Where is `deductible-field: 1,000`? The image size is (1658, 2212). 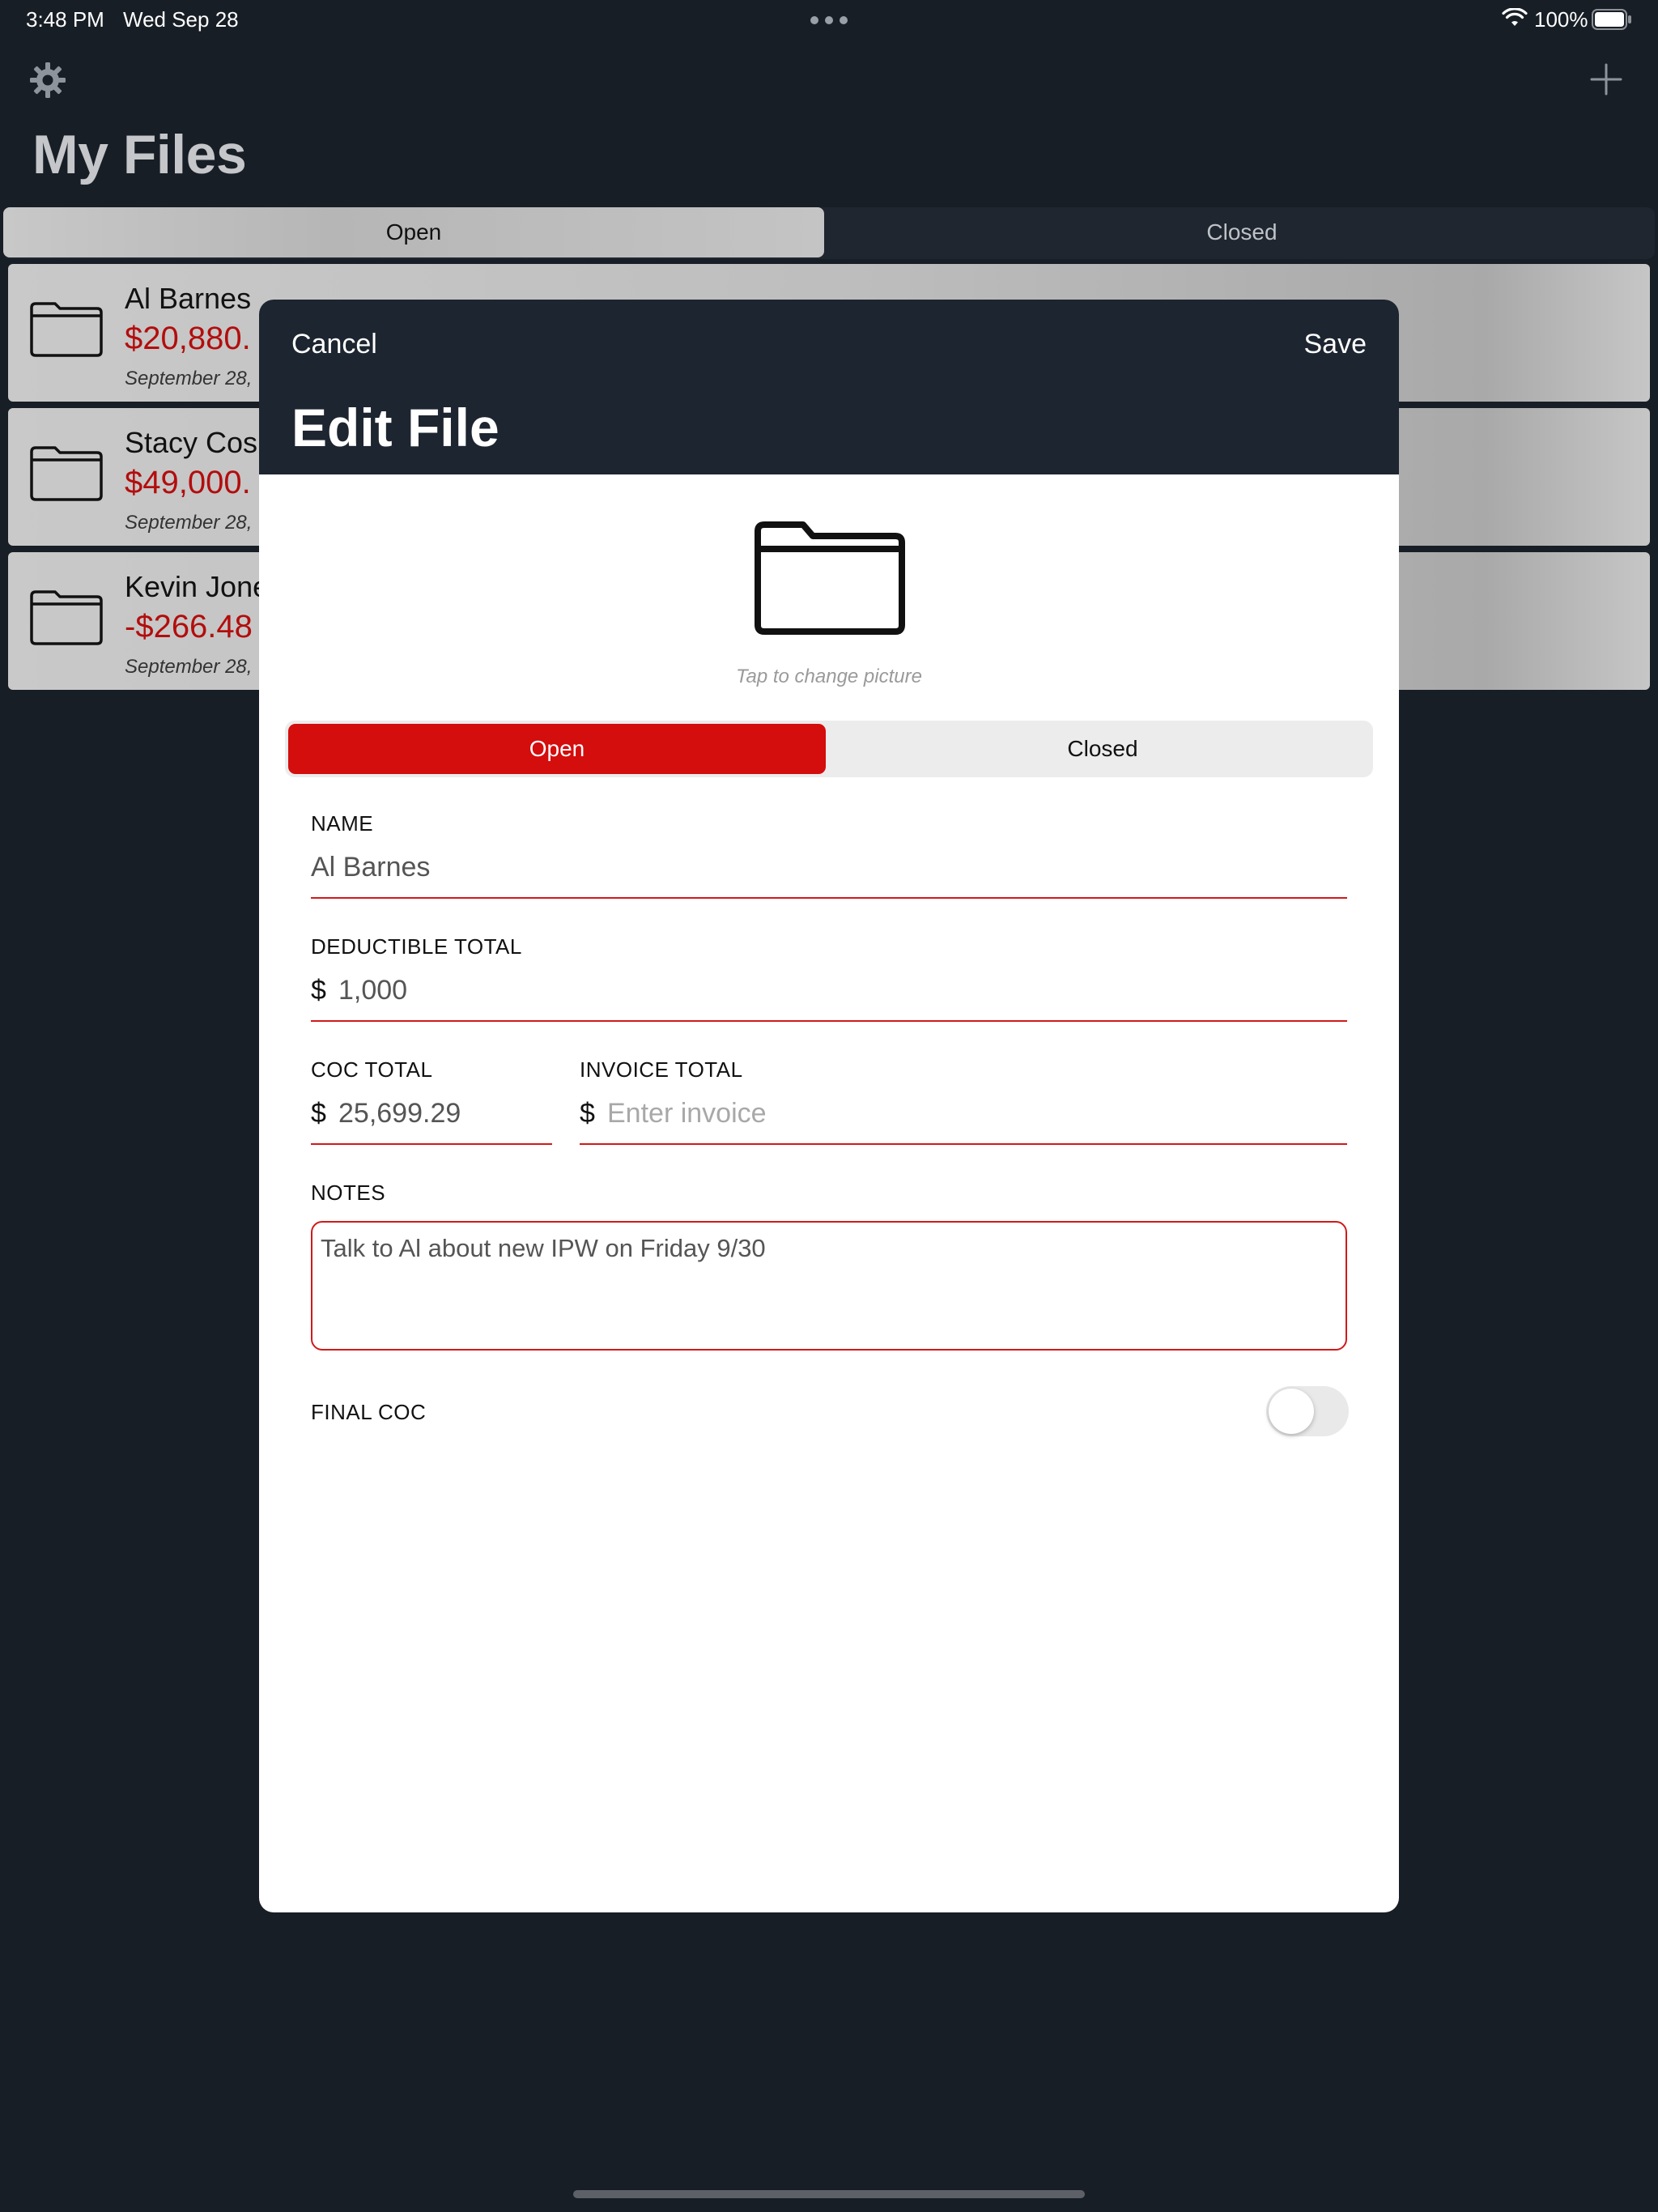
deductible-field: 1,000 is located at coordinates (372, 991).